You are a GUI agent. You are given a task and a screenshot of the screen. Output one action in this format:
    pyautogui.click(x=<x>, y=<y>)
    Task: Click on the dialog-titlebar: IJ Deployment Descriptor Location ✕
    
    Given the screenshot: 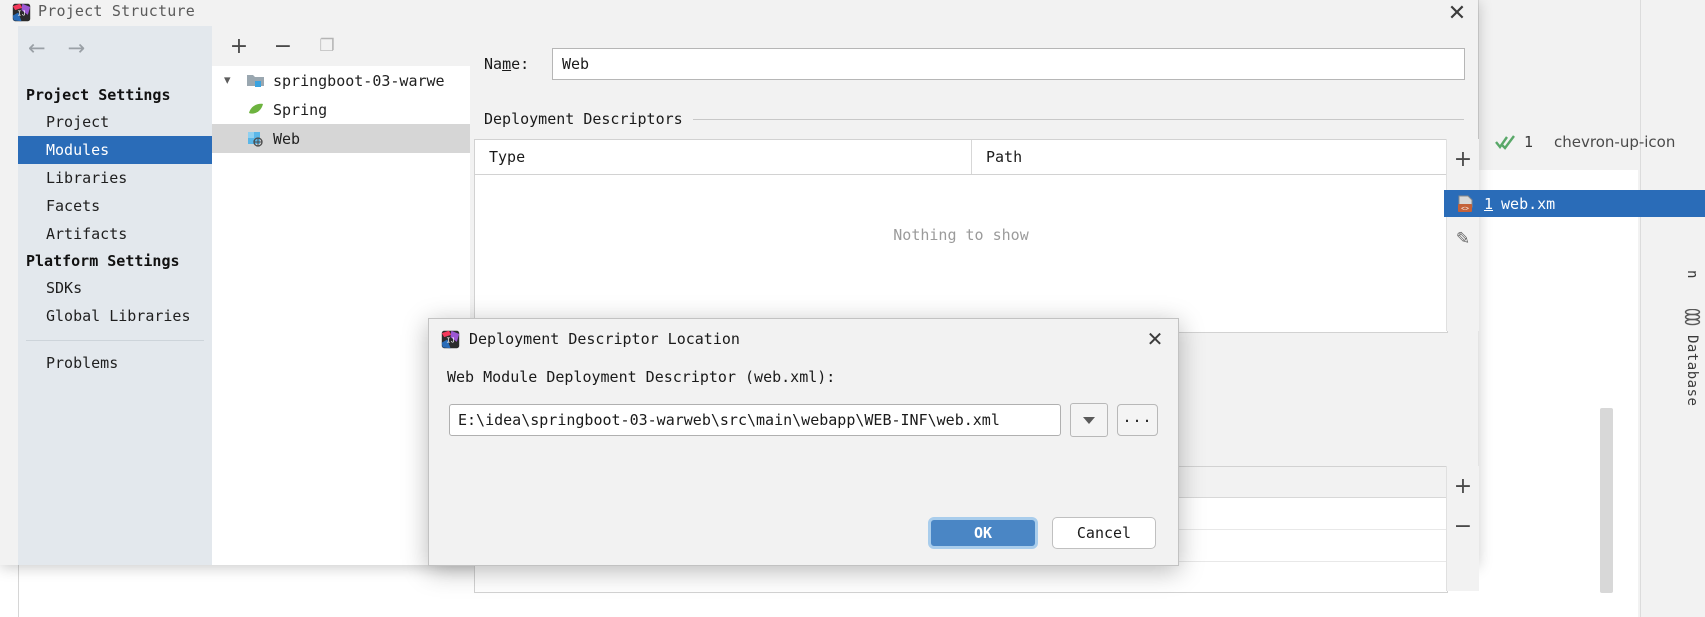 What is the action you would take?
    pyautogui.click(x=803, y=339)
    